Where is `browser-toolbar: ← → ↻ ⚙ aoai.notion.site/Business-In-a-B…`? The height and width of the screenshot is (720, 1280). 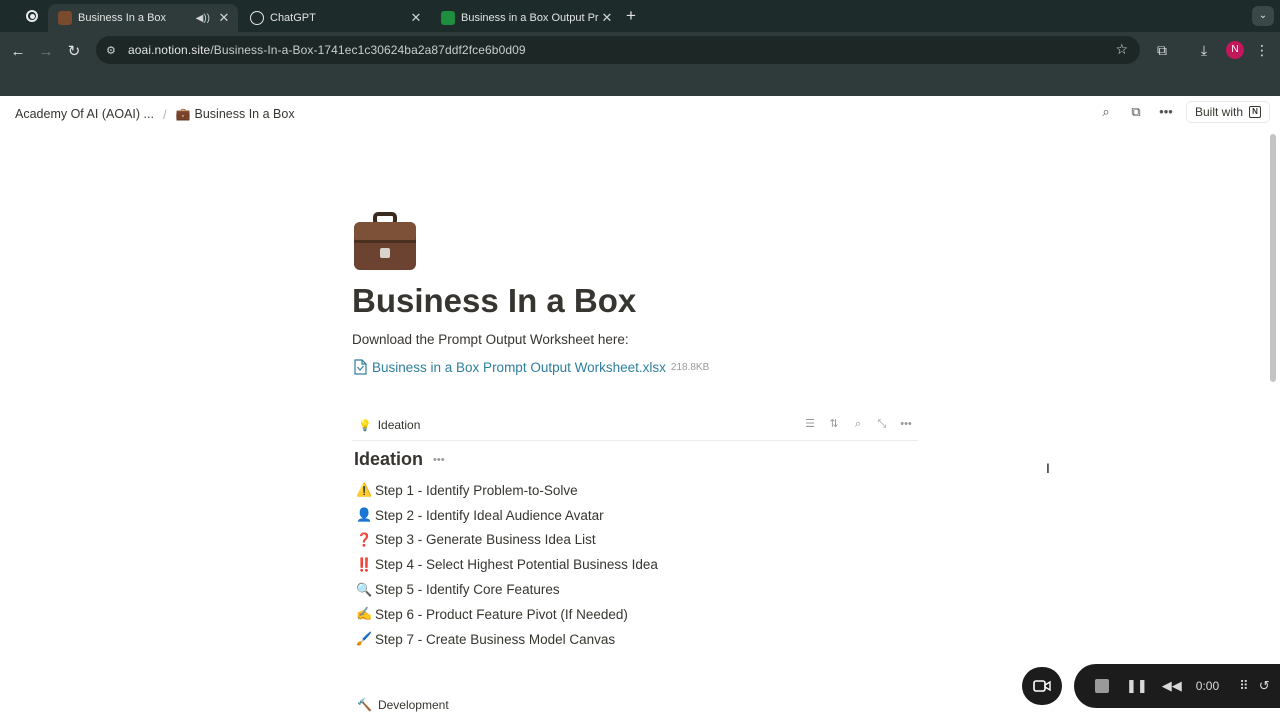
browser-toolbar: ← → ↻ ⚙ aoai.notion.site/Business-In-a-B… is located at coordinates (640, 64).